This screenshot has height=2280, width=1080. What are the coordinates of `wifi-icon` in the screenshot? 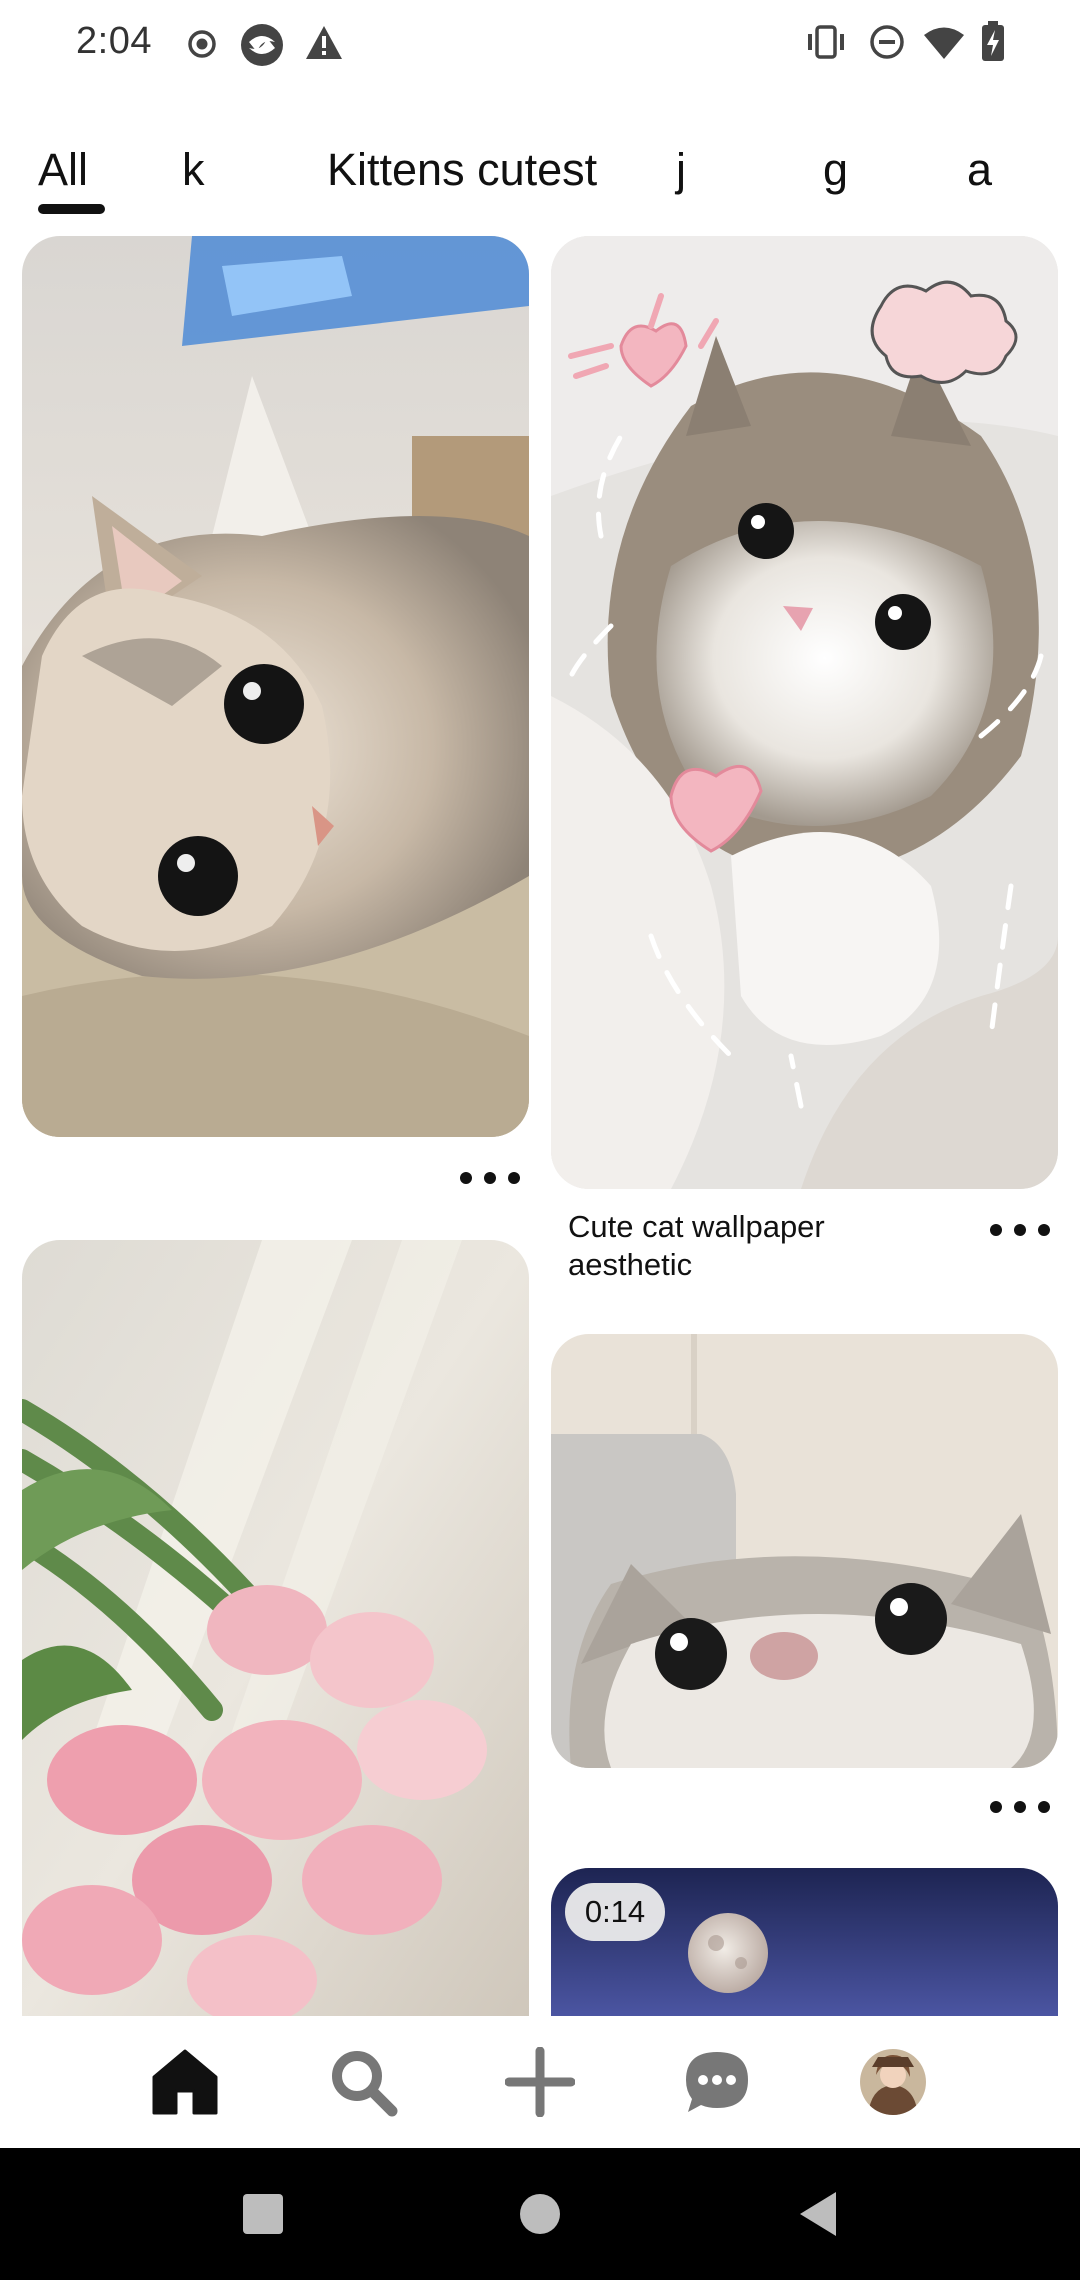 It's located at (944, 43).